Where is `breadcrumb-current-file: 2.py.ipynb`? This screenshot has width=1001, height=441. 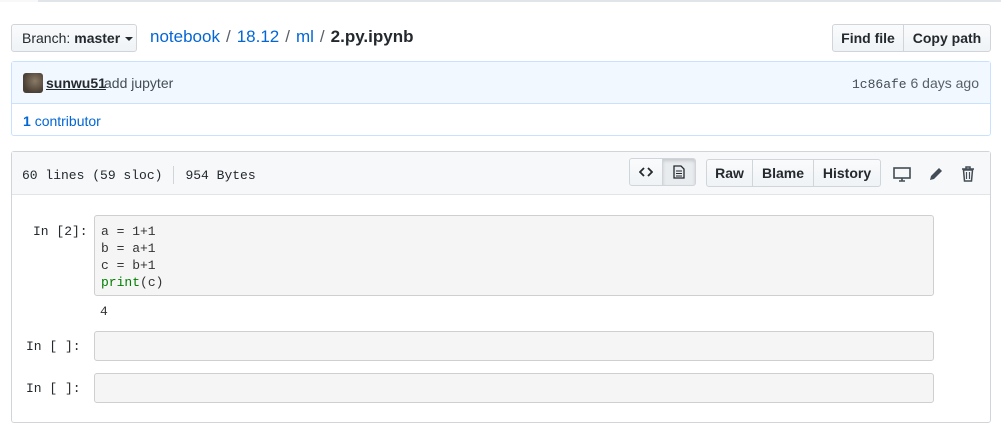 breadcrumb-current-file: 2.py.ipynb is located at coordinates (372, 36).